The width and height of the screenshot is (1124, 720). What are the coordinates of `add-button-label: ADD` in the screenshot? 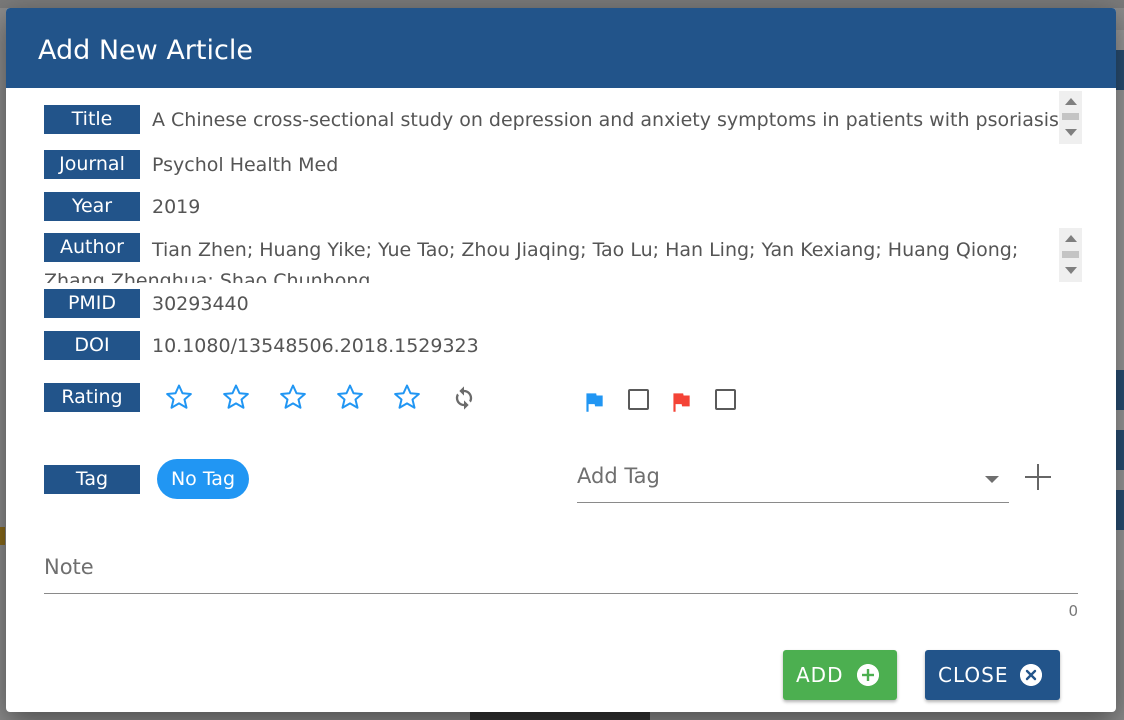 It's located at (820, 675).